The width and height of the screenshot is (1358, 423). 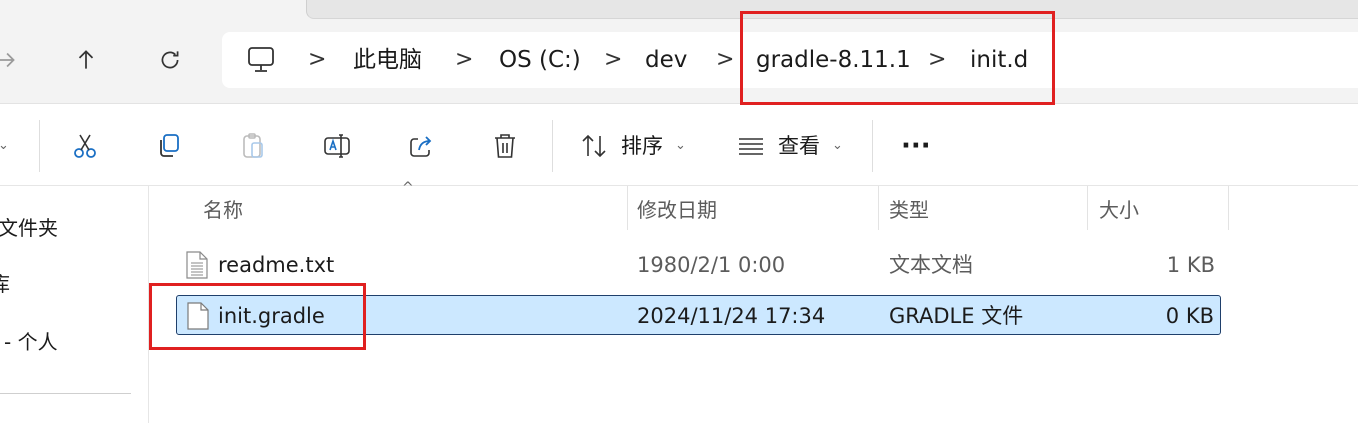 I want to click on share-icon, so click(x=421, y=146).